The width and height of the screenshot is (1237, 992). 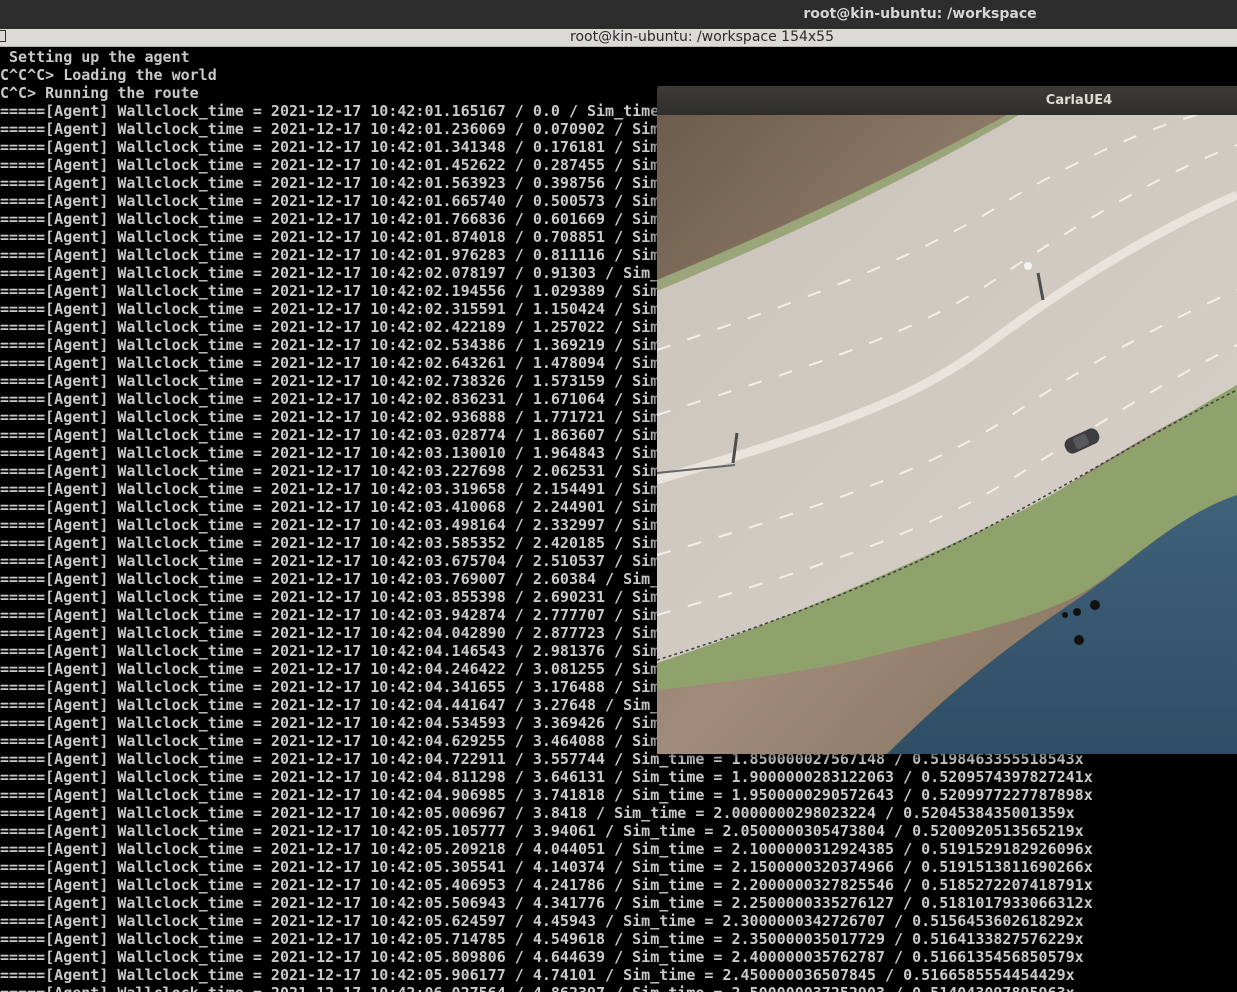 I want to click on terminal-line: Setting up the agent, so click(x=95, y=57).